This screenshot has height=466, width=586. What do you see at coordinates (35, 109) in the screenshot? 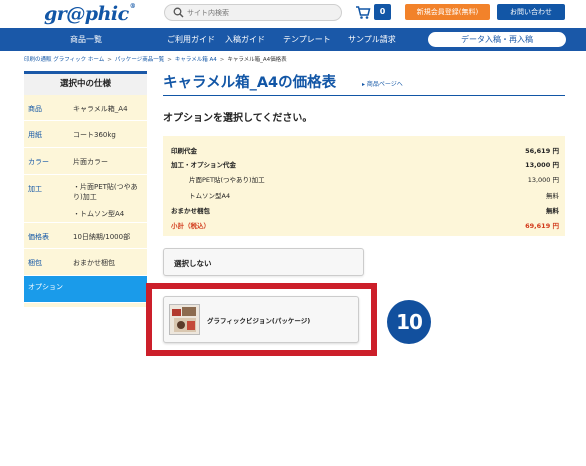
I see `spec-key: 商品` at bounding box center [35, 109].